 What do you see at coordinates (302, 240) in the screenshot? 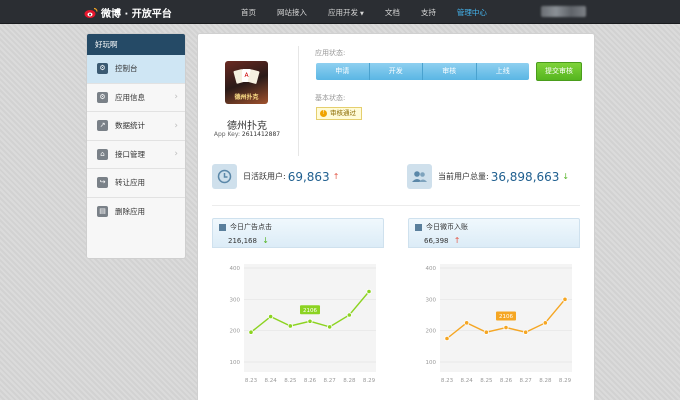
I see `ad-clicks-subtitle: 216,168 ↓` at bounding box center [302, 240].